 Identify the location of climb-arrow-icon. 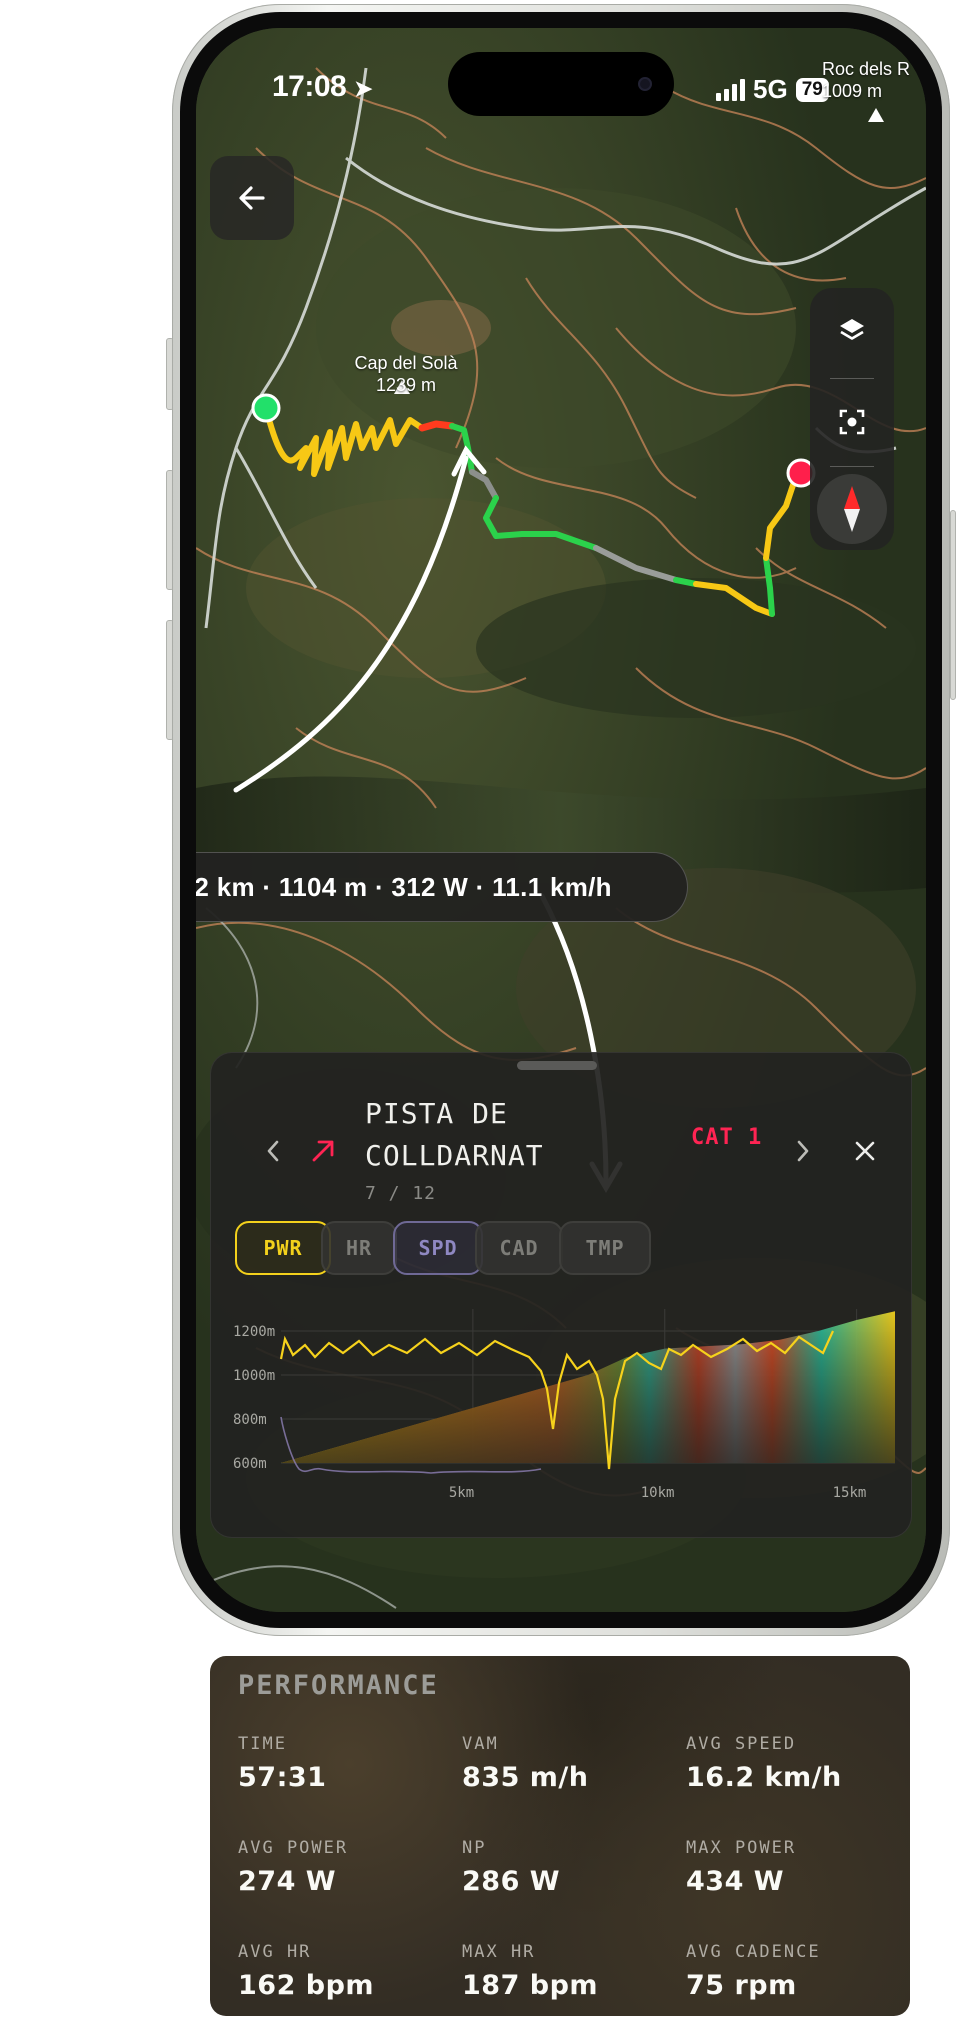
(323, 1151).